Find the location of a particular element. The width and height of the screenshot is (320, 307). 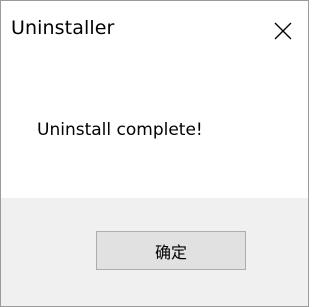

close-button is located at coordinates (285, 32).